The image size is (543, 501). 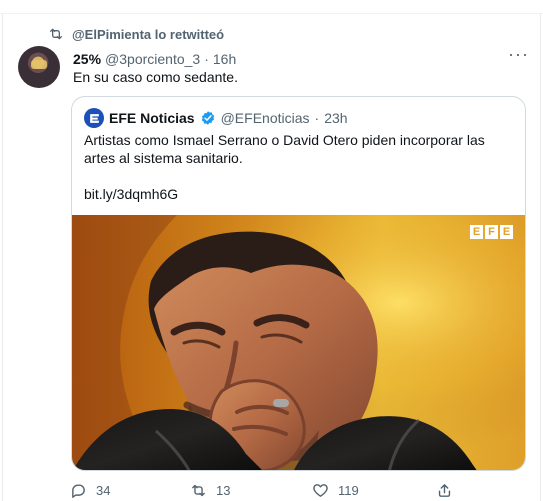 I want to click on quote-author-name: EFE Noticias, so click(x=152, y=118).